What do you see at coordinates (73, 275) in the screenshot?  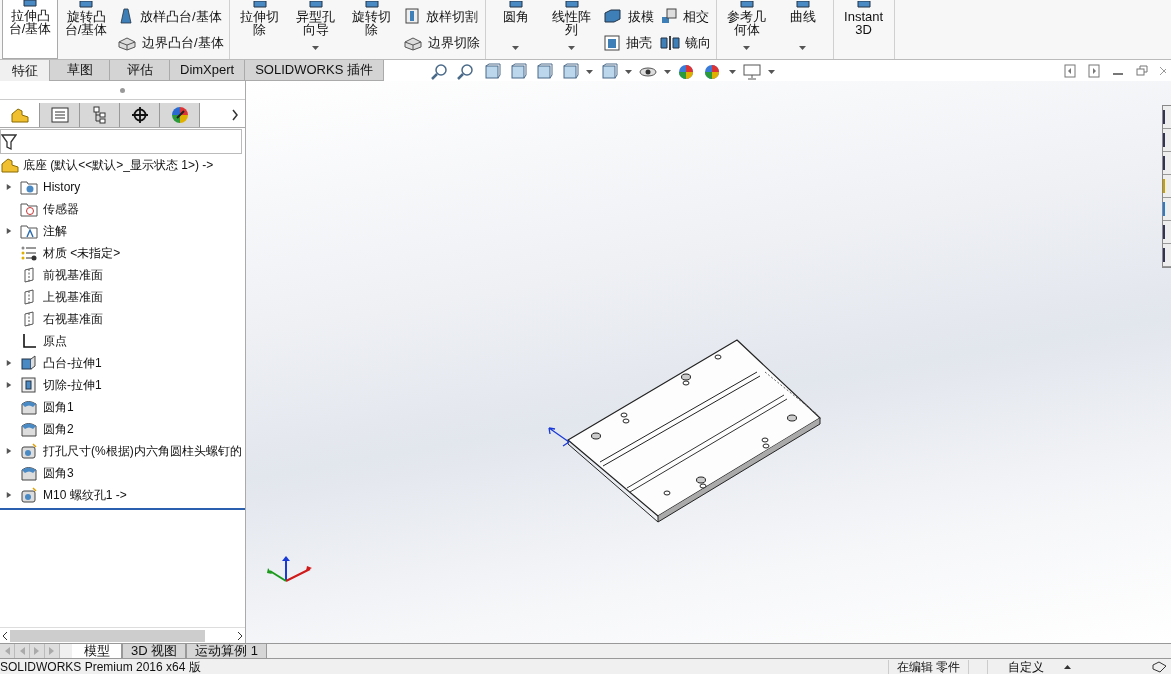 I see `tree-item: 前视基准面` at bounding box center [73, 275].